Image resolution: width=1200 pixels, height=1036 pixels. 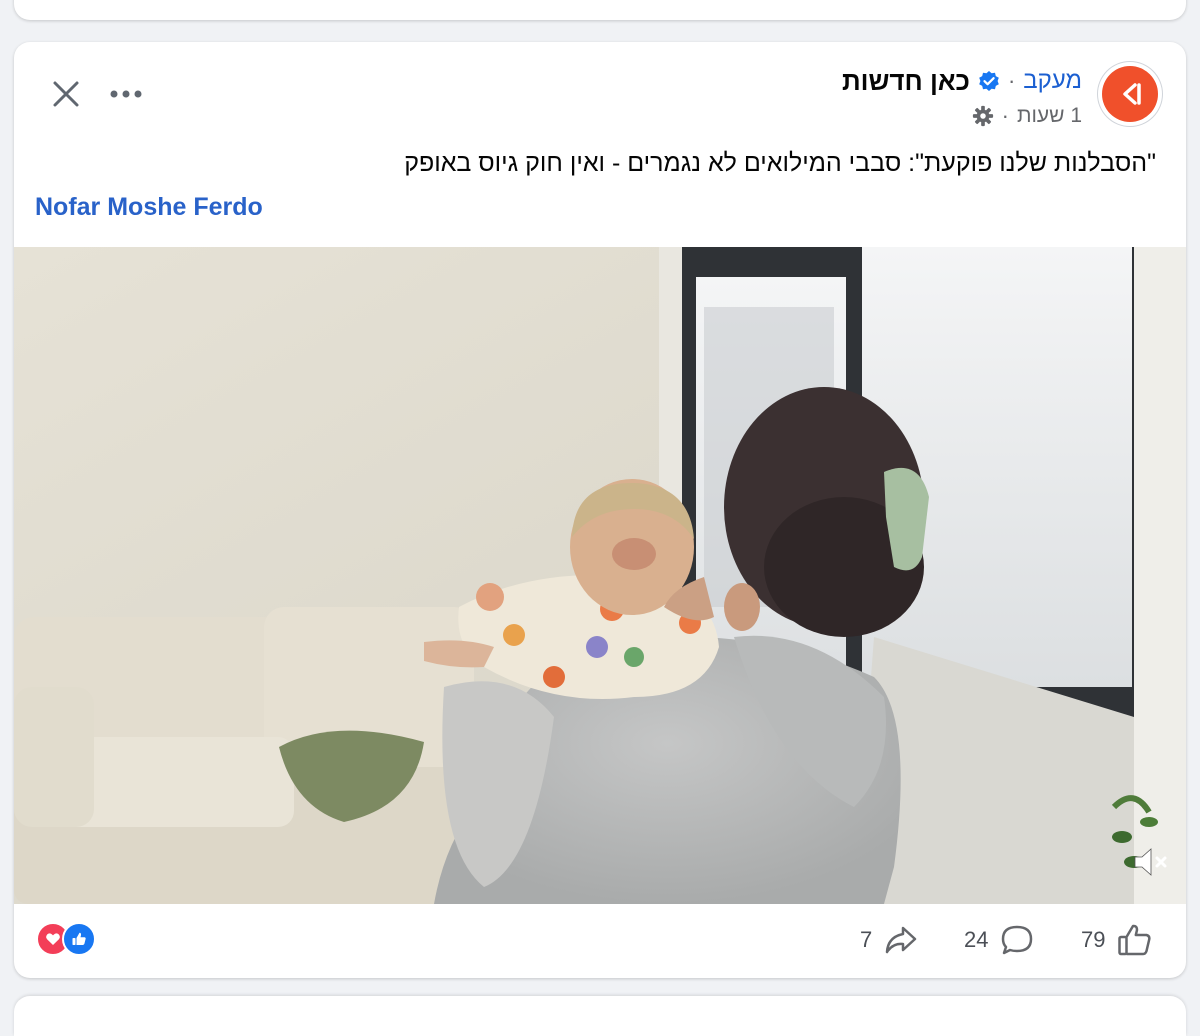 What do you see at coordinates (1135, 940) in the screenshot?
I see `thumbs-up-icon` at bounding box center [1135, 940].